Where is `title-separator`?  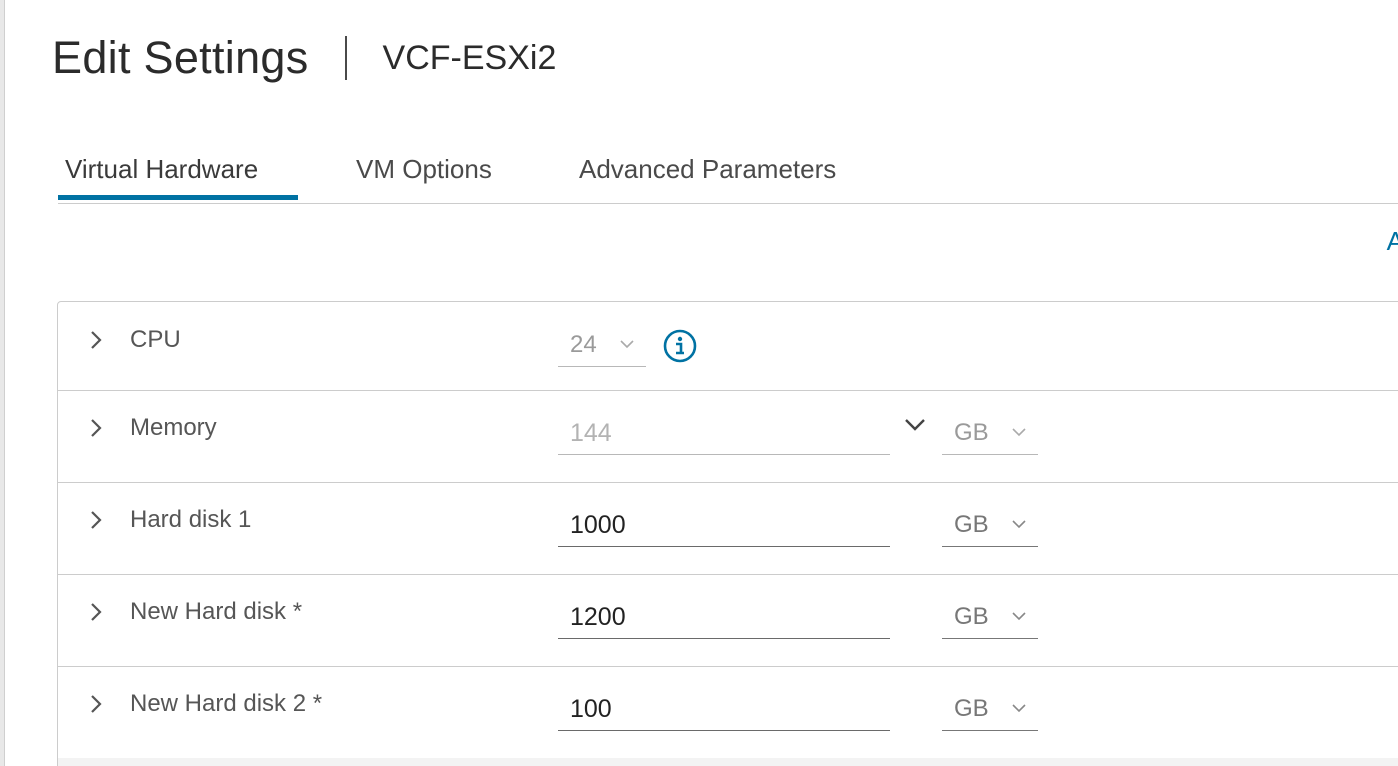 title-separator is located at coordinates (345, 58).